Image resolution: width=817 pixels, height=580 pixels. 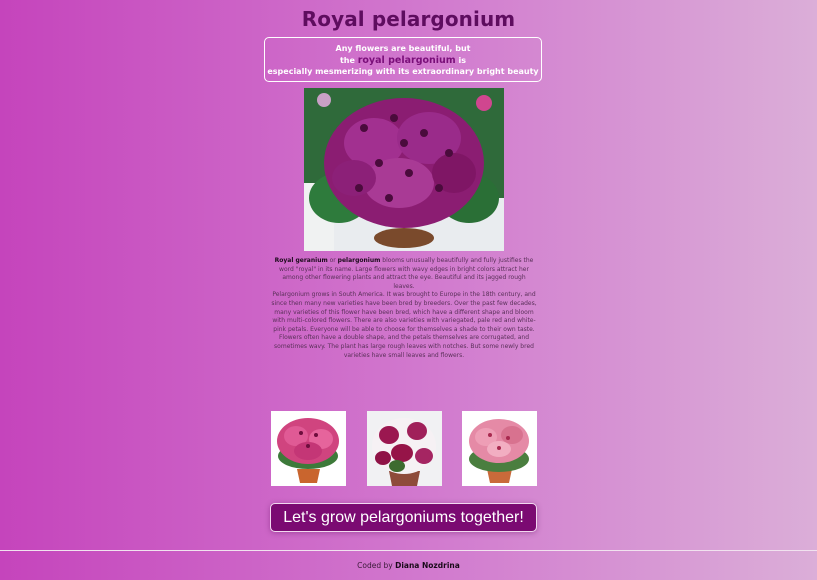 What do you see at coordinates (375, 565) in the screenshot?
I see `footer-prefix: Coded by` at bounding box center [375, 565].